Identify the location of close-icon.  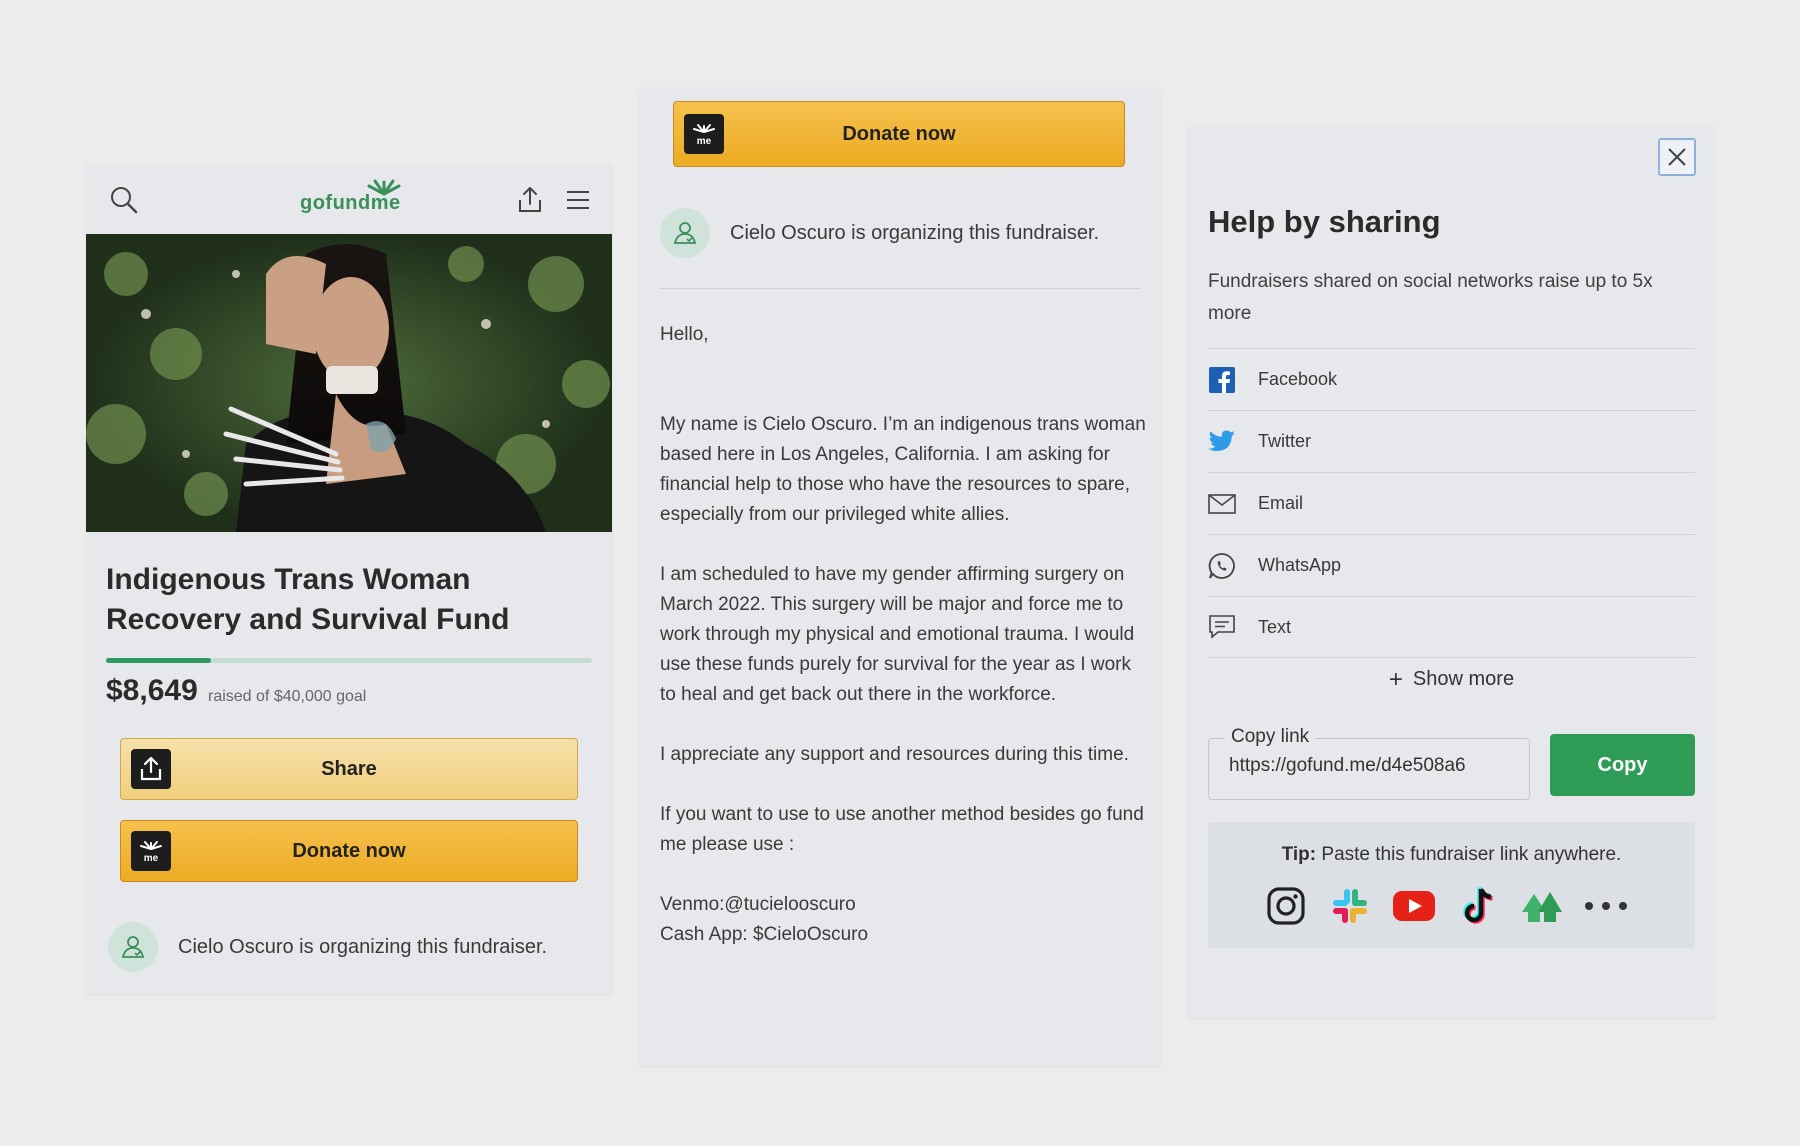
(1677, 157).